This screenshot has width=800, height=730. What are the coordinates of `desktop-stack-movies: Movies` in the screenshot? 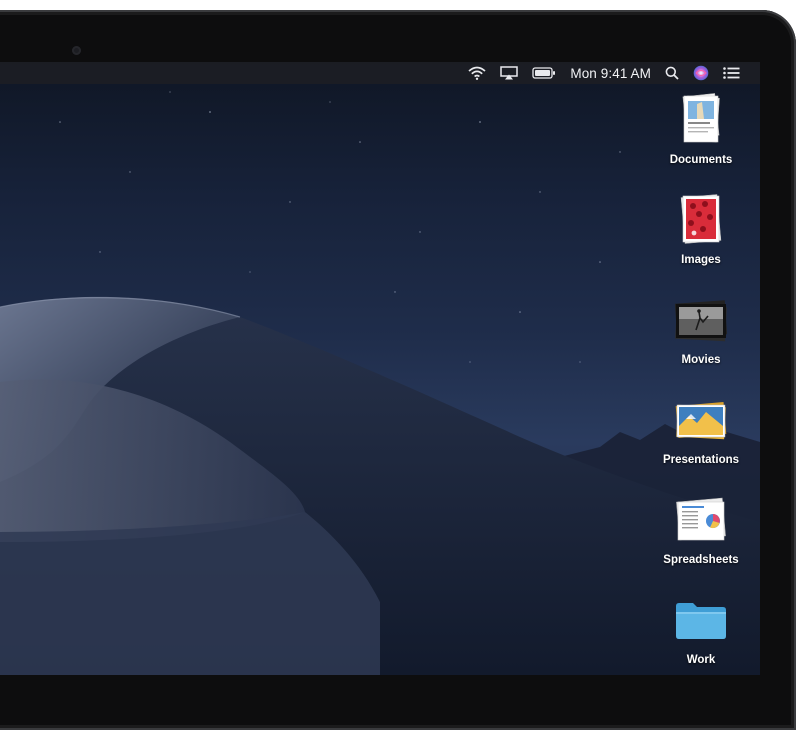 It's located at (701, 329).